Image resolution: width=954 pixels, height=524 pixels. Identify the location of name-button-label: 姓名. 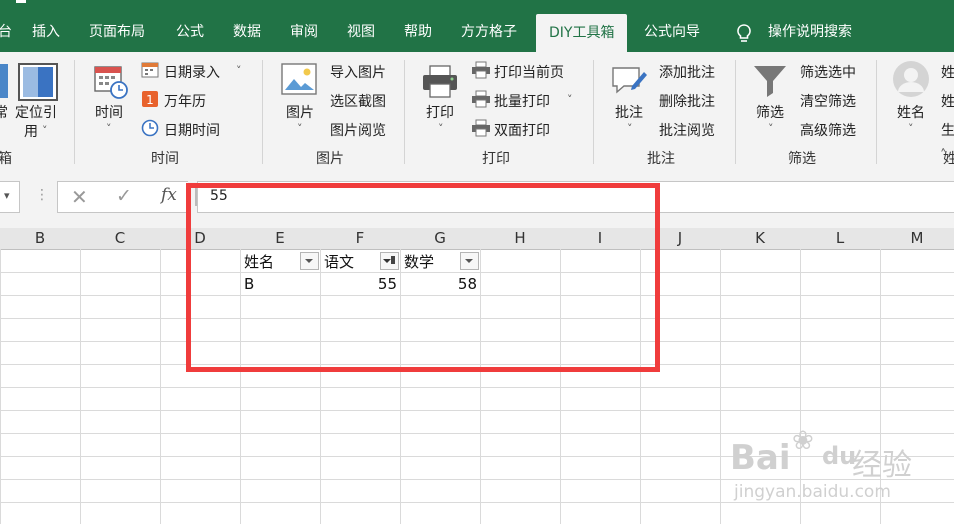
(911, 112).